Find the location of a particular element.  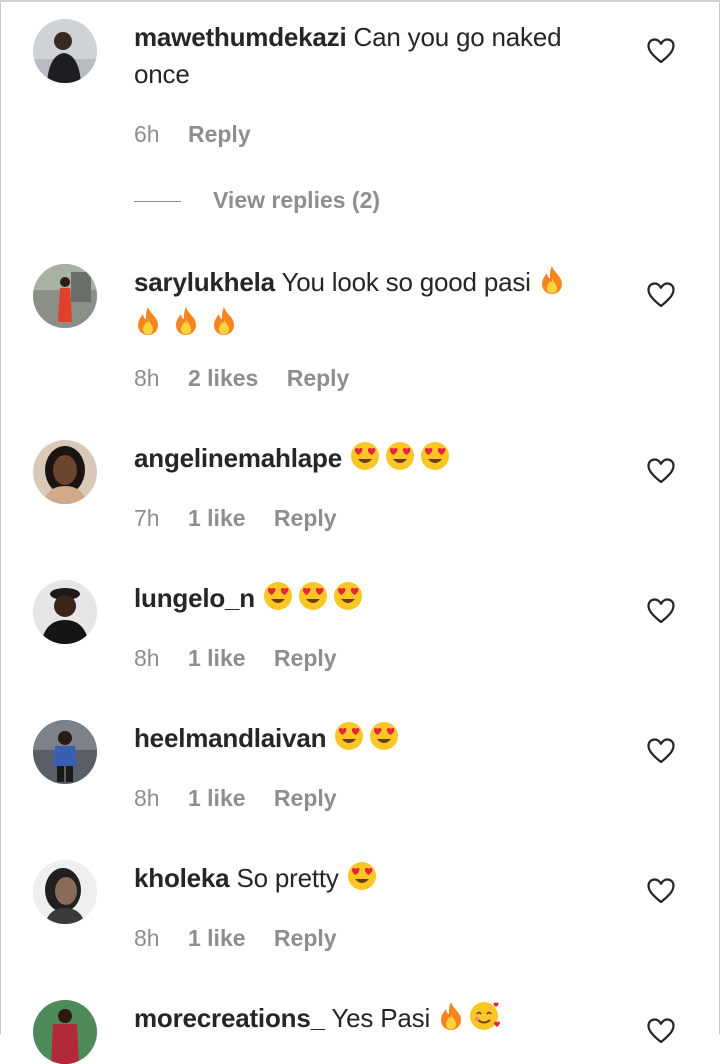

view-replies-button: View replies (2) is located at coordinates (257, 200).